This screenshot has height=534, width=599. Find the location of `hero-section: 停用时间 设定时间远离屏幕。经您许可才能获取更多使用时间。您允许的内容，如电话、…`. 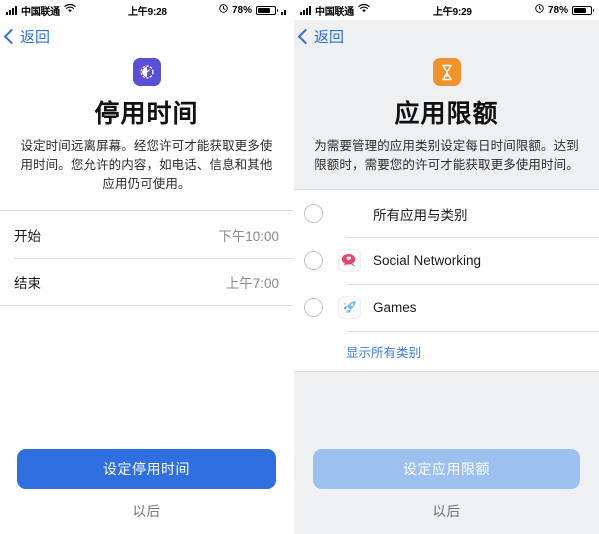

hero-section: 停用时间 设定时间远离屏幕。经您许可才能获取更多使用时间。您允许的内容，如电话、… is located at coordinates (146, 123).